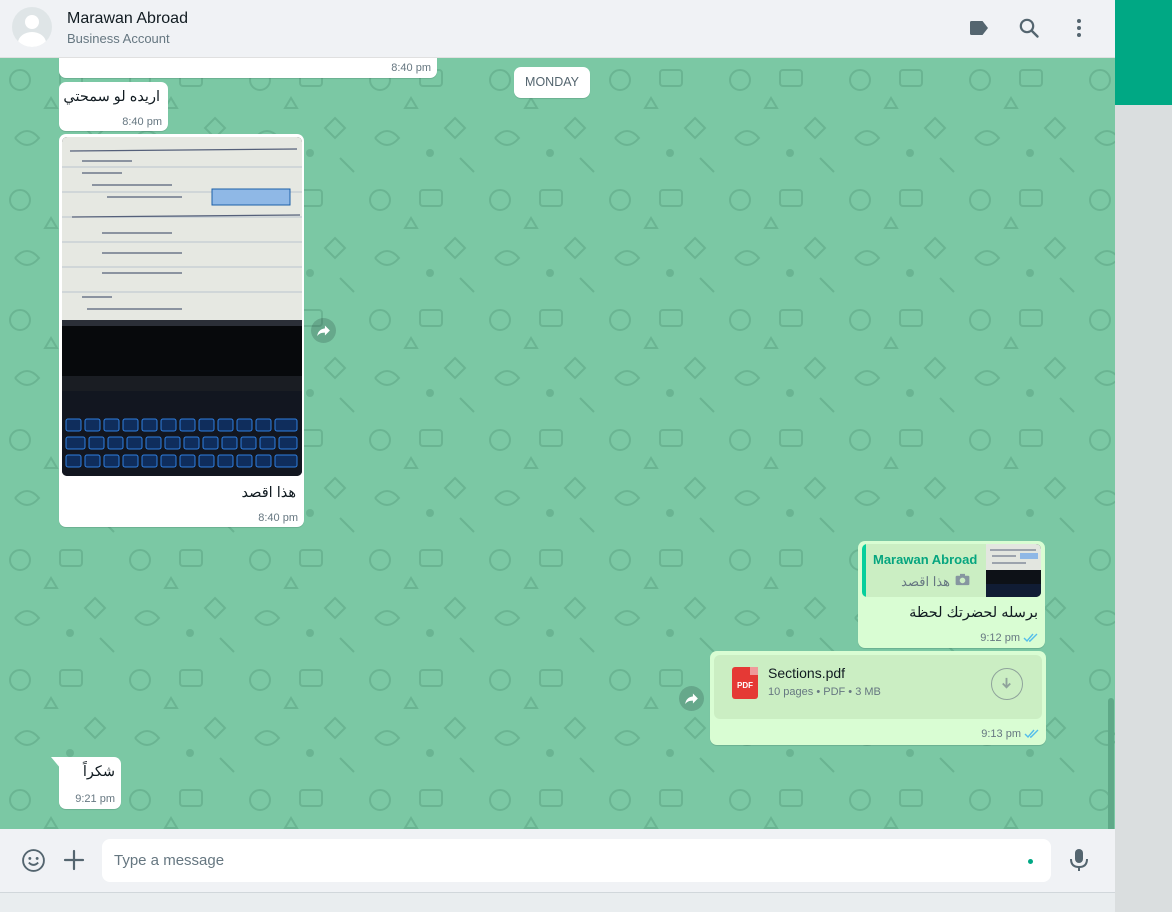 The width and height of the screenshot is (1172, 912). Describe the element at coordinates (118, 38) in the screenshot. I see `contact-subtitle: Business Account` at that location.